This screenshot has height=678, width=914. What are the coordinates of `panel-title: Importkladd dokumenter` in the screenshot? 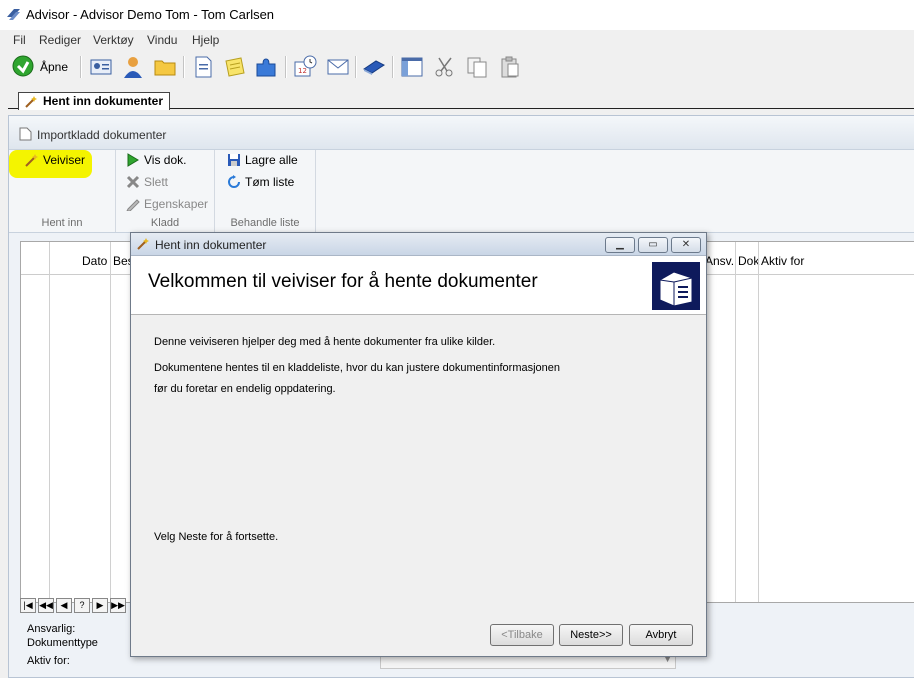 It's located at (102, 135).